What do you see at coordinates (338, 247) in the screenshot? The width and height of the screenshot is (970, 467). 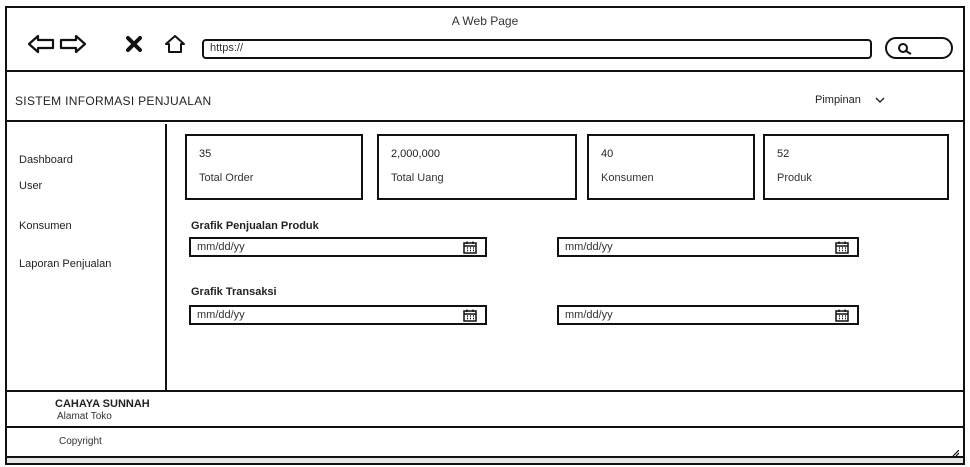 I see `sales-start-date-input: mm/dd/yy` at bounding box center [338, 247].